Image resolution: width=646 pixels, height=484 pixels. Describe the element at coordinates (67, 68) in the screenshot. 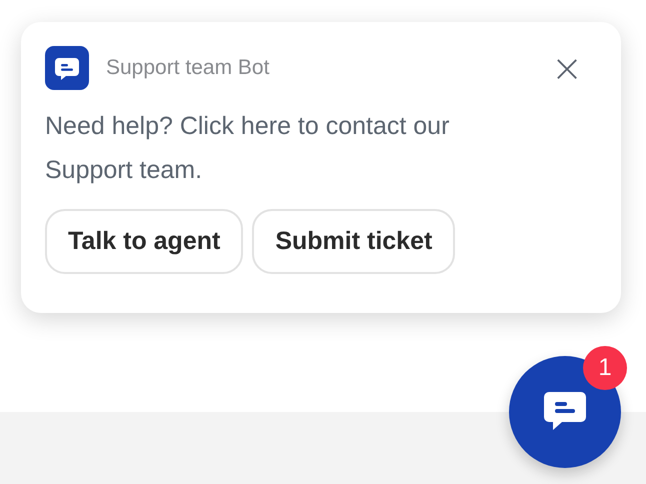

I see `chat-bubble-icon` at that location.